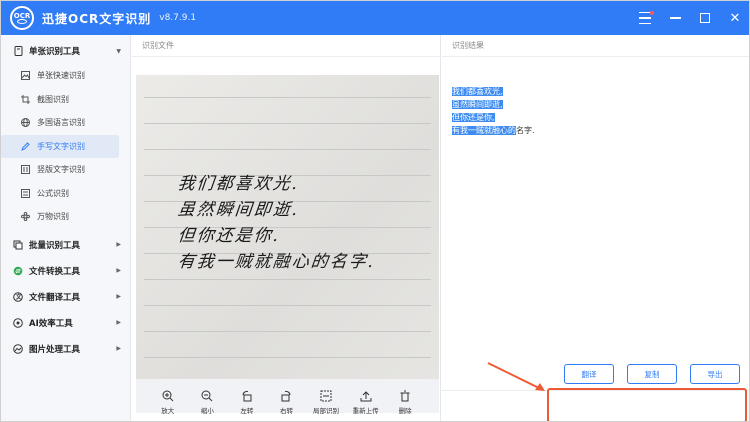 The image size is (750, 422). I want to click on globe-icon, so click(25, 123).